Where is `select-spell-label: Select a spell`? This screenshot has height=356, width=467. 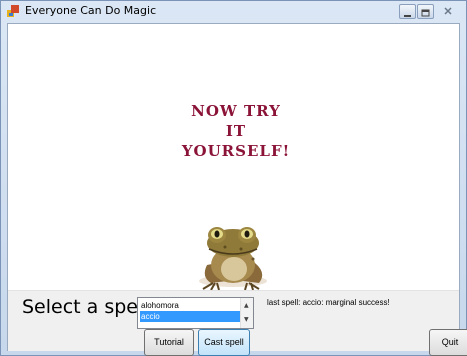
select-spell-label: Select a spell is located at coordinates (85, 307).